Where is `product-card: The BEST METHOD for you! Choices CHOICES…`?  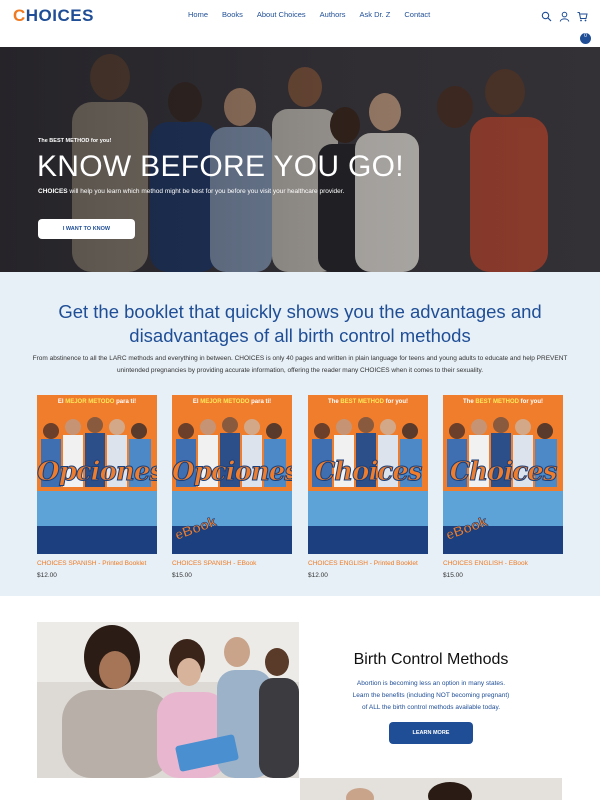 product-card: The BEST METHOD for you! Choices CHOICES… is located at coordinates (368, 487).